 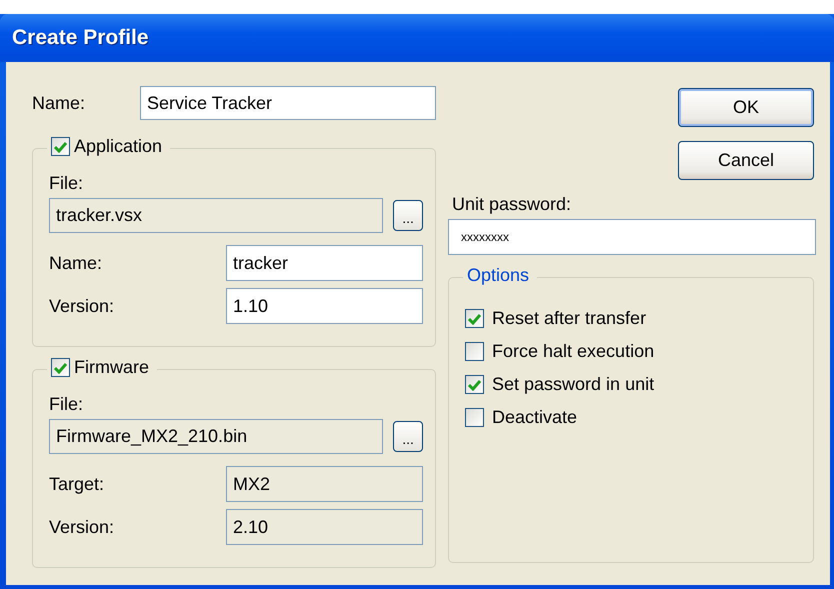 I want to click on password-field: xxxxxxxx, so click(x=632, y=237).